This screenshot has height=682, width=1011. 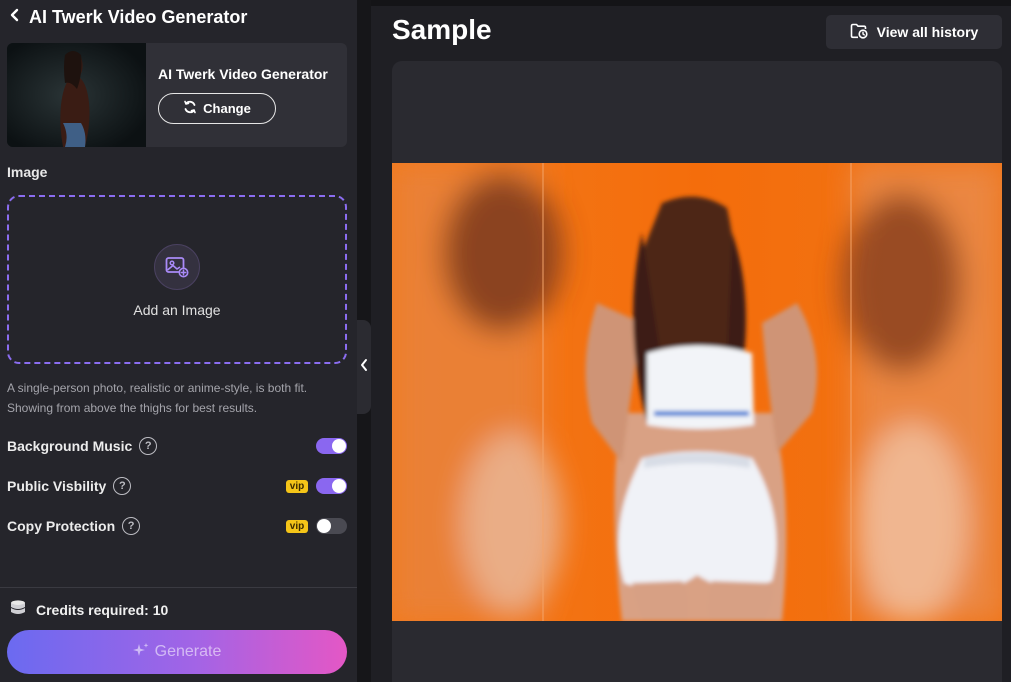 I want to click on generate-button: Generate, so click(x=177, y=652).